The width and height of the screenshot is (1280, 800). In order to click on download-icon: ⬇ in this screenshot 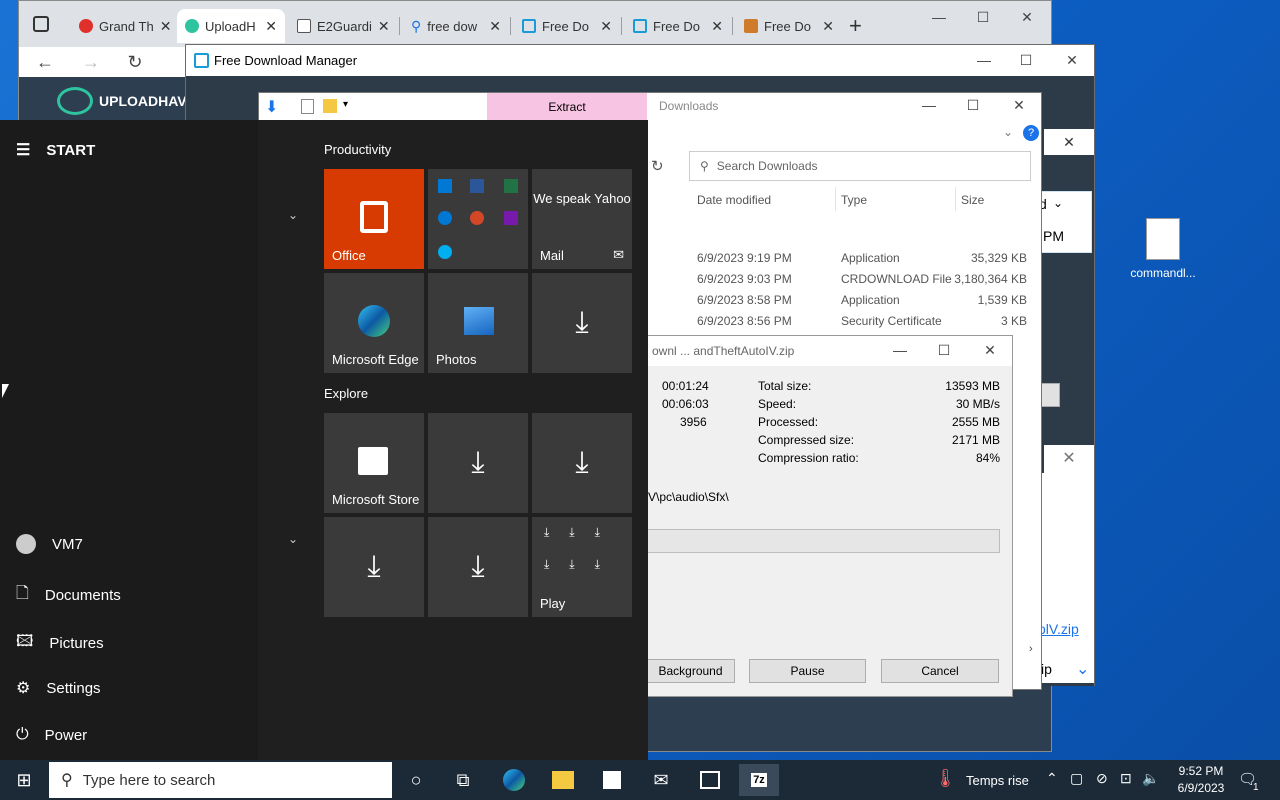, I will do `click(271, 107)`.